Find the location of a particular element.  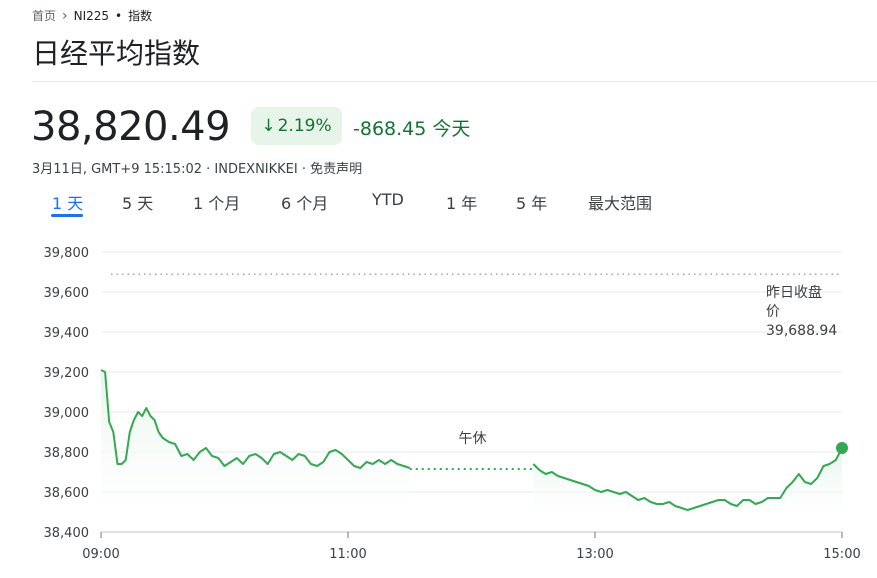

morning-series-area is located at coordinates (255, 444).